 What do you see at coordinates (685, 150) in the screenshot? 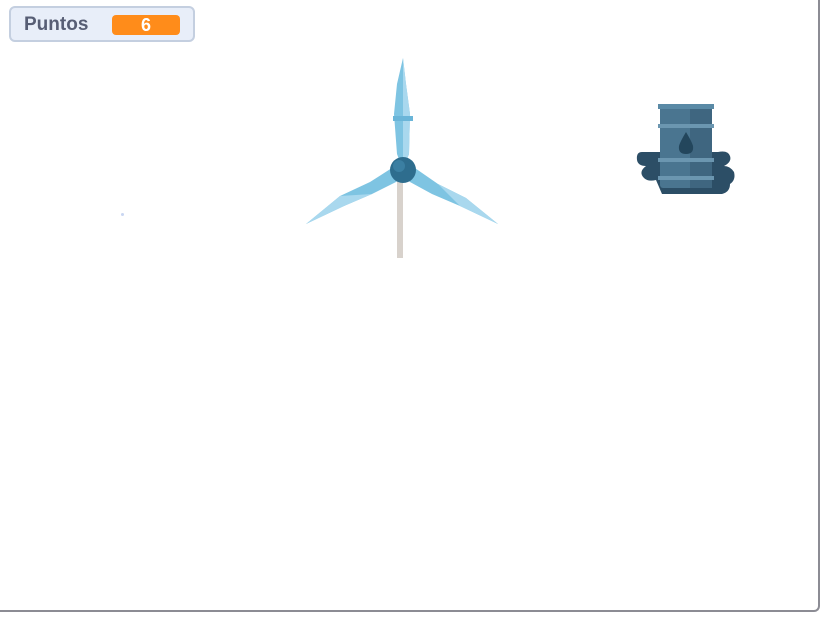
I see `oil-barrel-icon` at bounding box center [685, 150].